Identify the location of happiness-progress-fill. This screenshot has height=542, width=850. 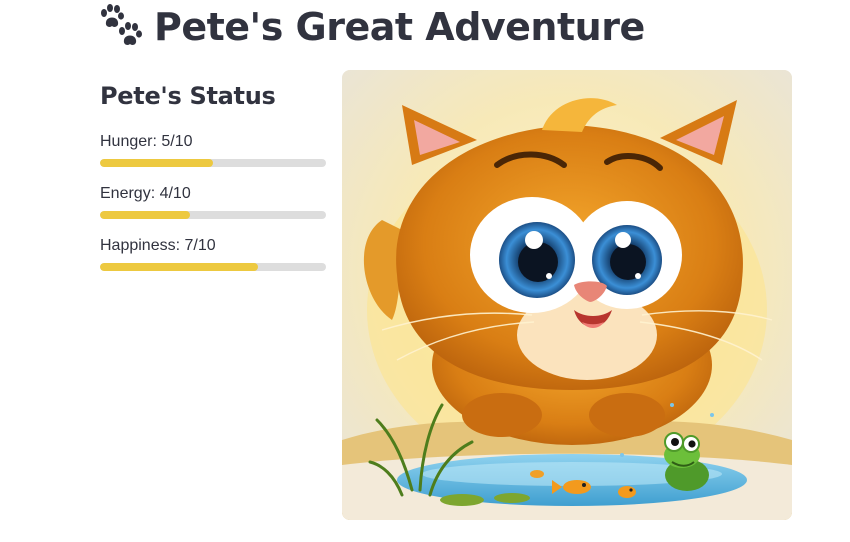
(179, 267).